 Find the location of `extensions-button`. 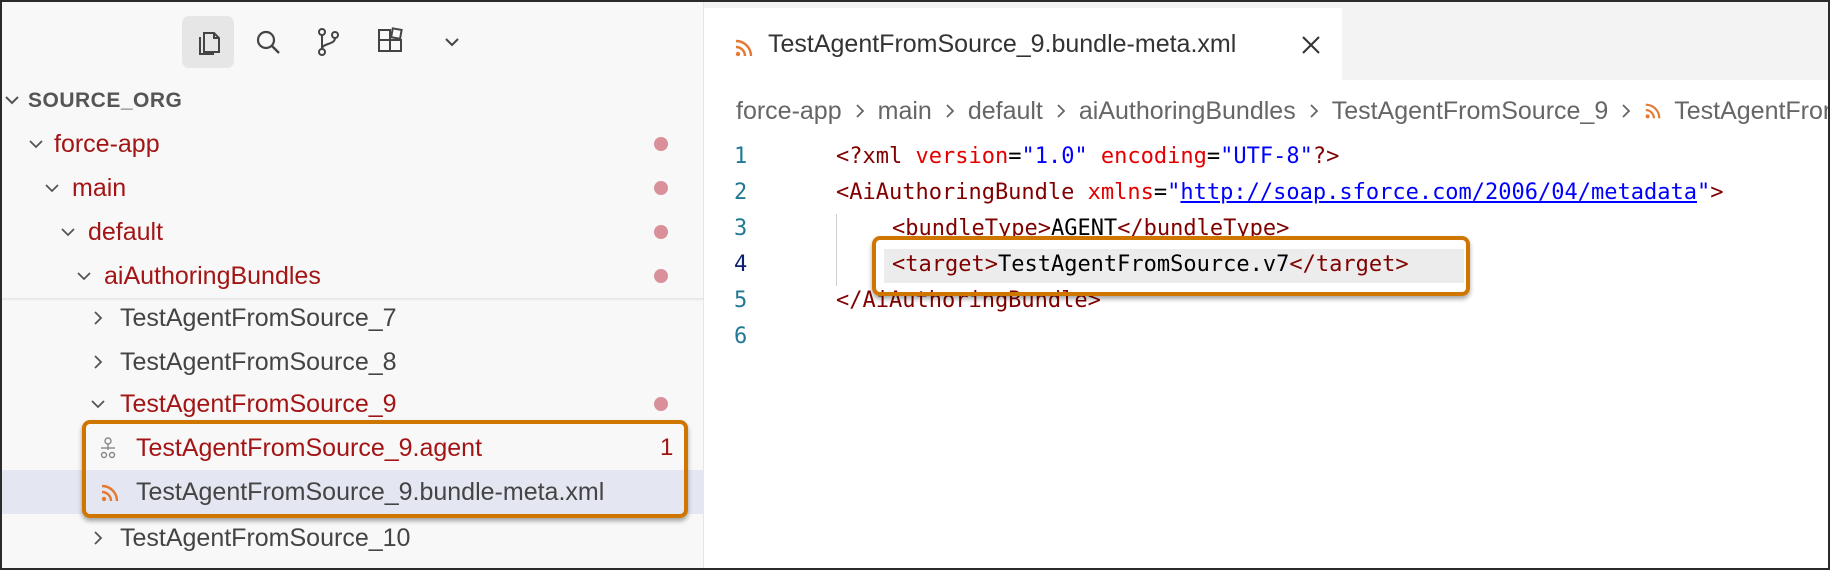

extensions-button is located at coordinates (390, 42).